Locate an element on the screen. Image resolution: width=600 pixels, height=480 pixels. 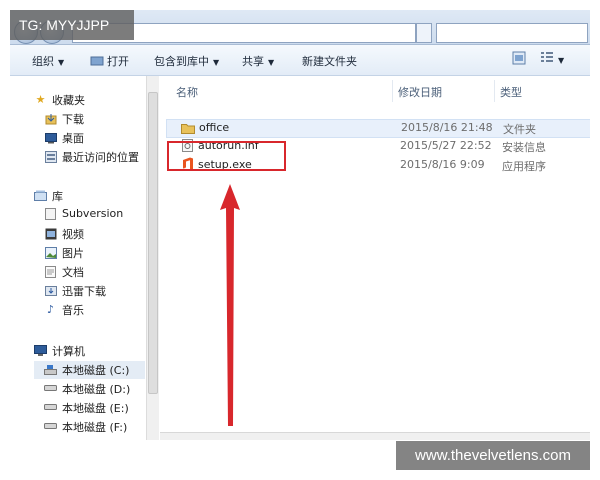
open-button: 打开 is located at coordinates (109, 61).